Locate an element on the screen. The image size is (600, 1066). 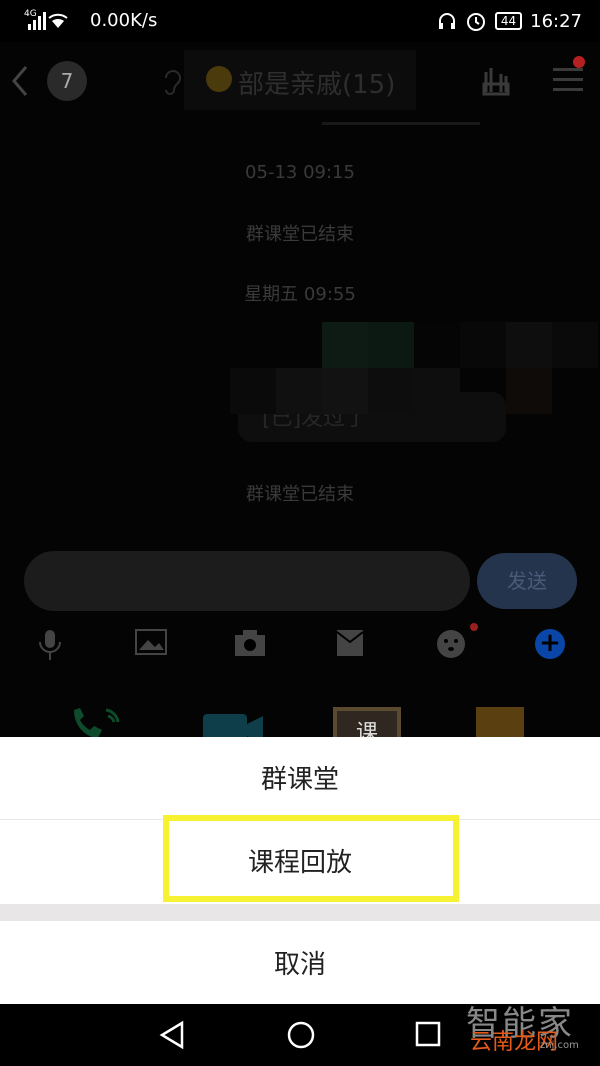
chat-top-bar: 7 部是亲戚(15) is located at coordinates (300, 83).